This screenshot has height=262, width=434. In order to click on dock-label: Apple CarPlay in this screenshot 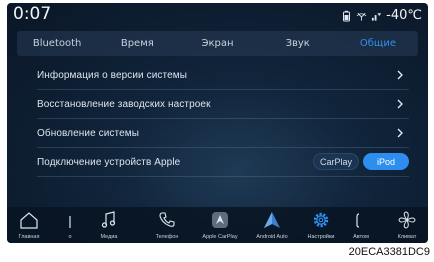, I will do `click(220, 237)`.